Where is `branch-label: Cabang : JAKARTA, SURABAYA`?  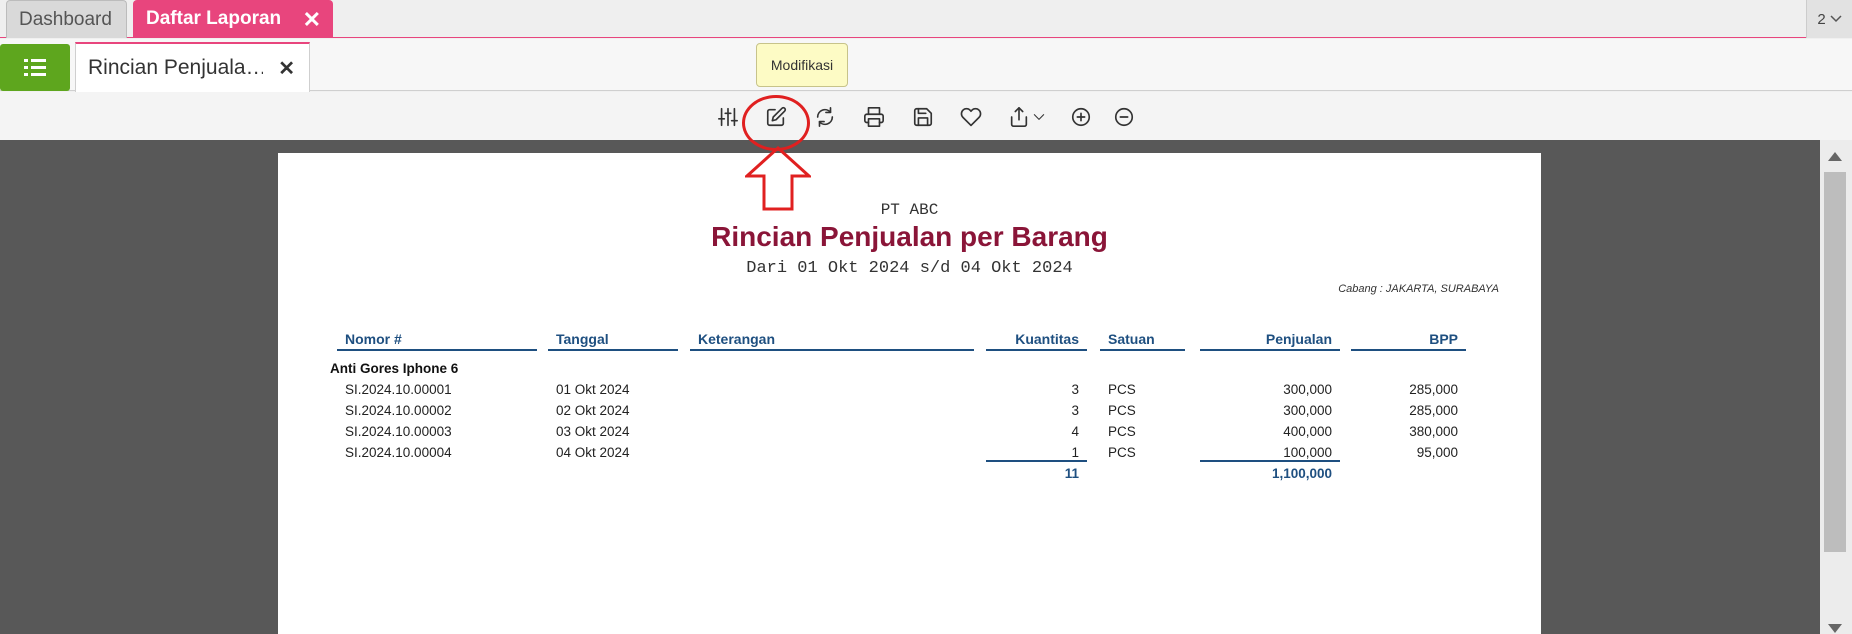 branch-label: Cabang : JAKARTA, SURABAYA is located at coordinates (1418, 289).